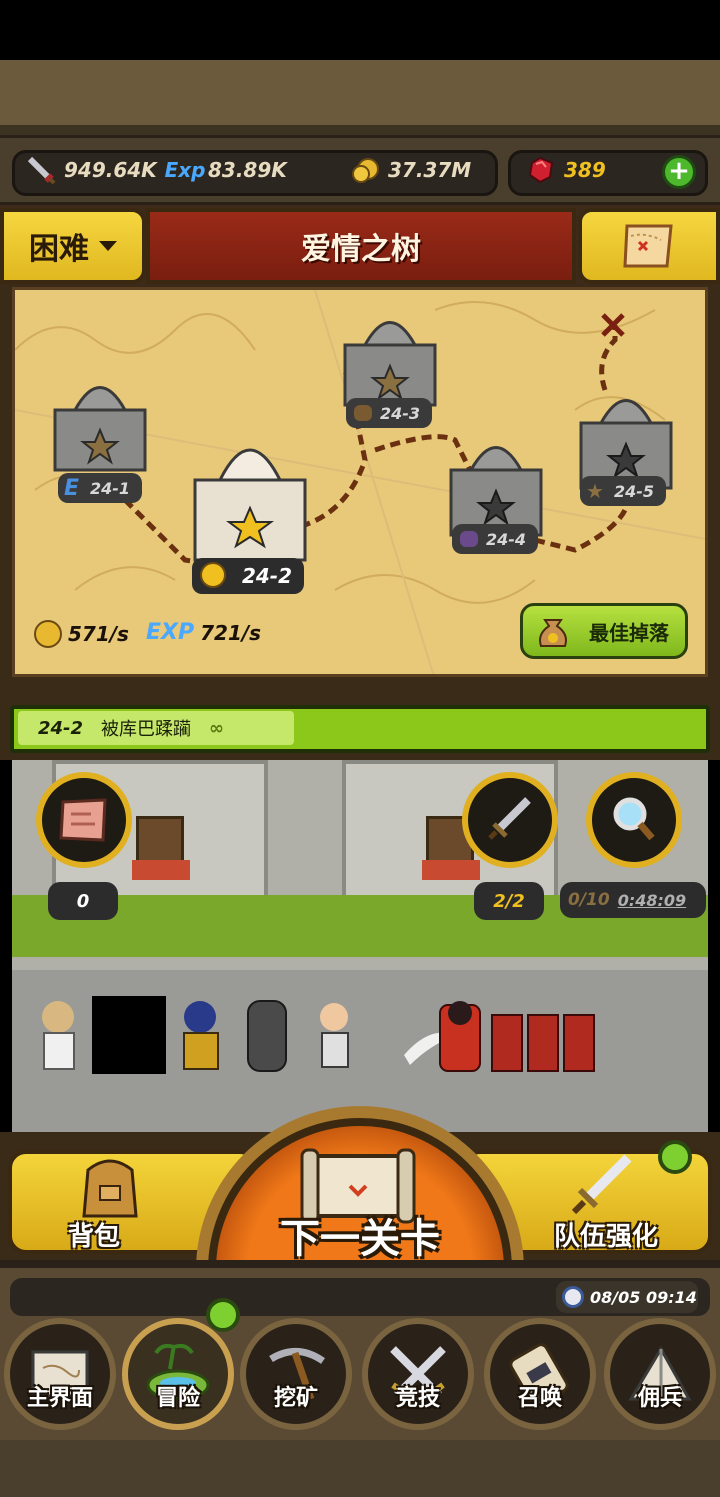  Describe the element at coordinates (660, 1374) in the screenshot. I see `nav-mercenary` at that location.